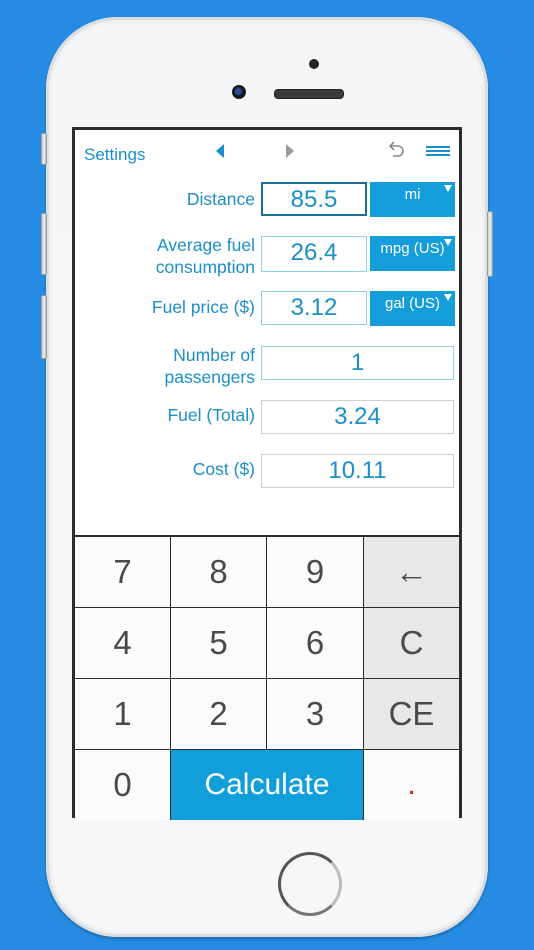  I want to click on consumption-label-line2: consumption, so click(205, 267).